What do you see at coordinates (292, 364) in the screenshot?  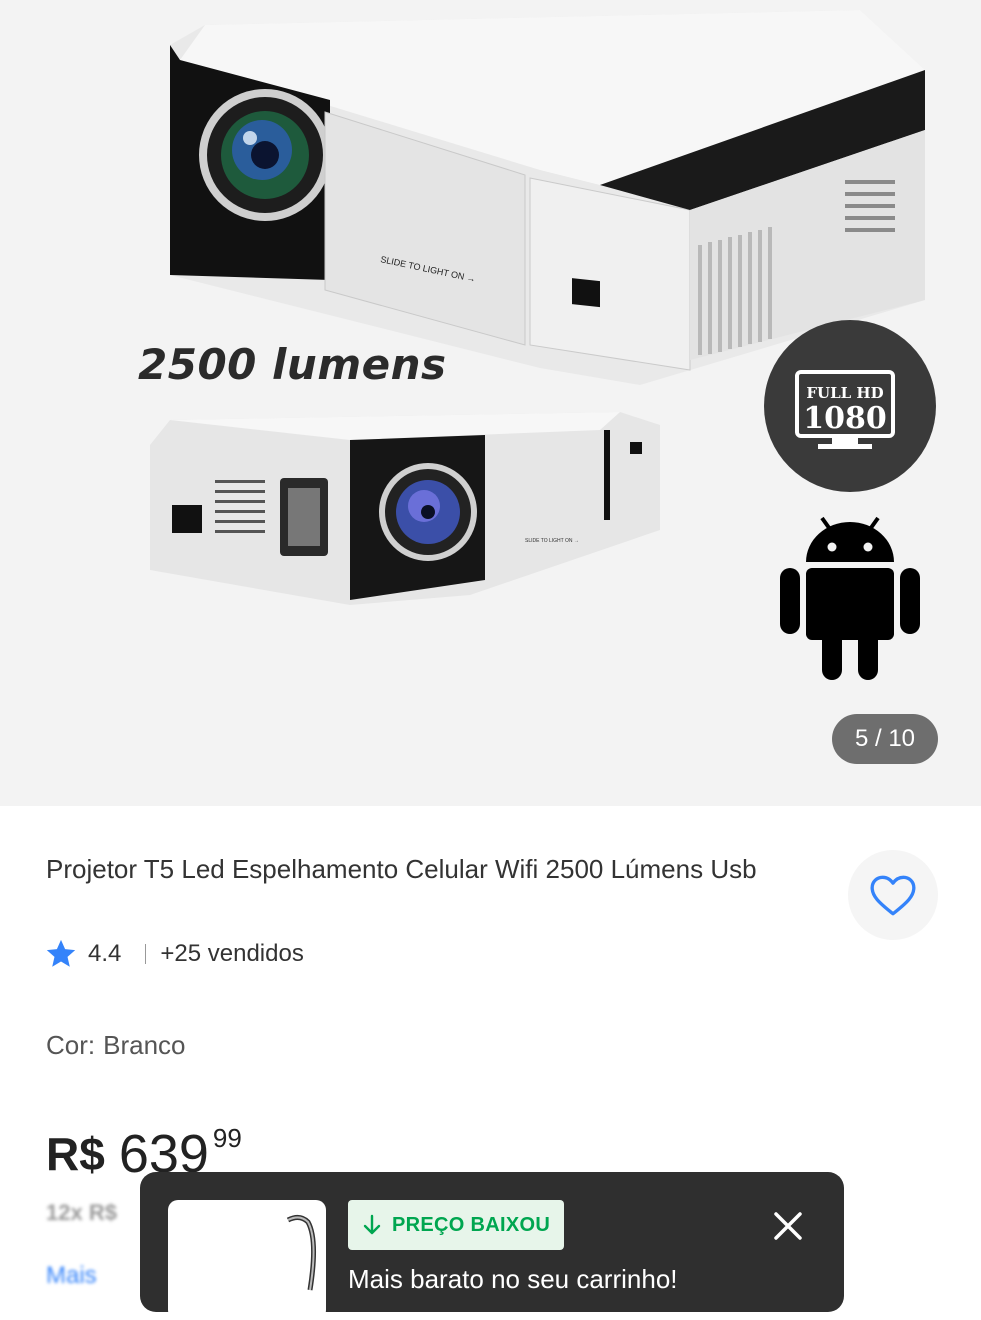 I see `lumens-overlay-text: 2500 lumens` at bounding box center [292, 364].